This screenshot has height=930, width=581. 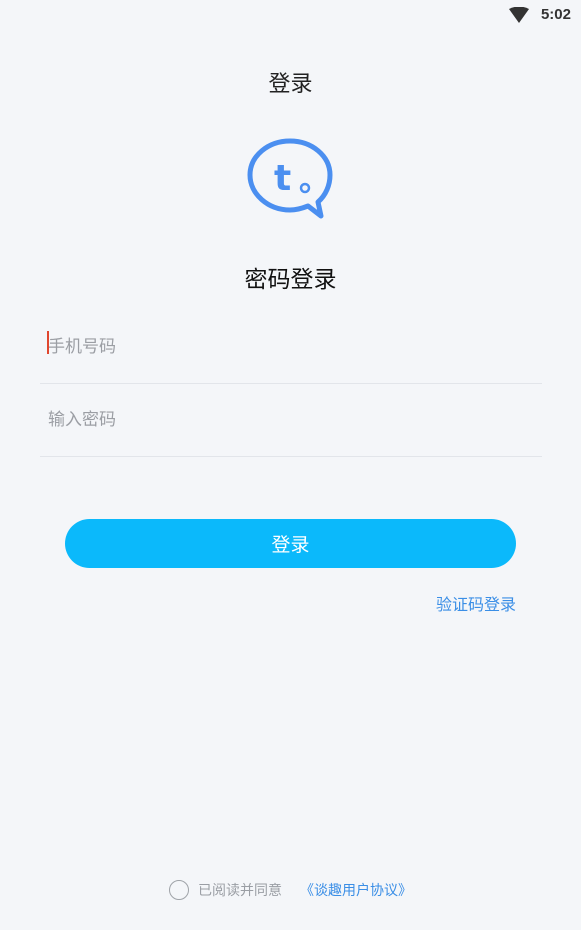 I want to click on phone-input, so click(x=288, y=346).